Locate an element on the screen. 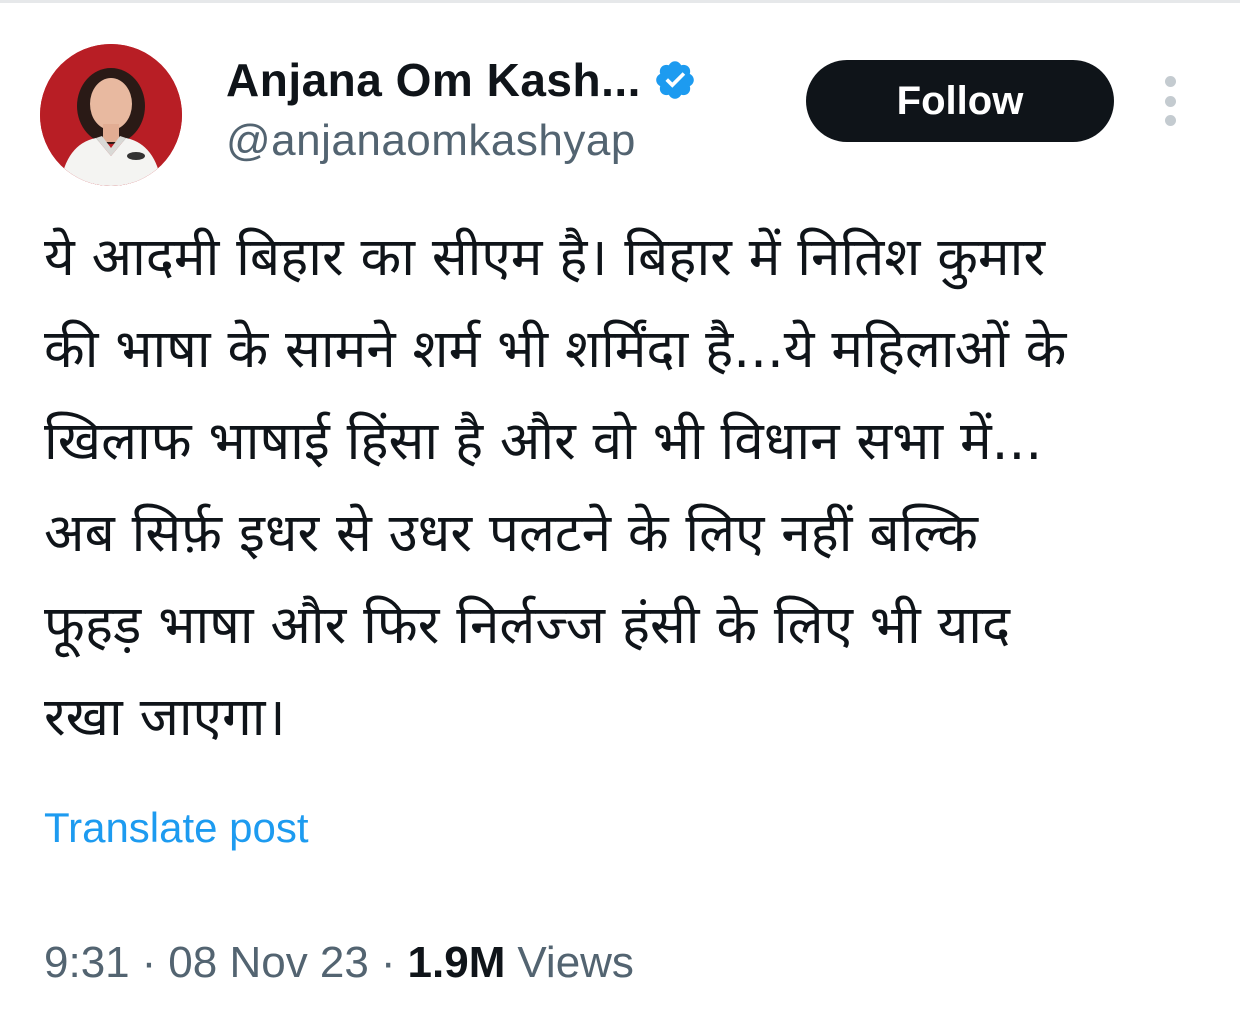 This screenshot has height=1033, width=1240. avatar-image is located at coordinates (111, 115).